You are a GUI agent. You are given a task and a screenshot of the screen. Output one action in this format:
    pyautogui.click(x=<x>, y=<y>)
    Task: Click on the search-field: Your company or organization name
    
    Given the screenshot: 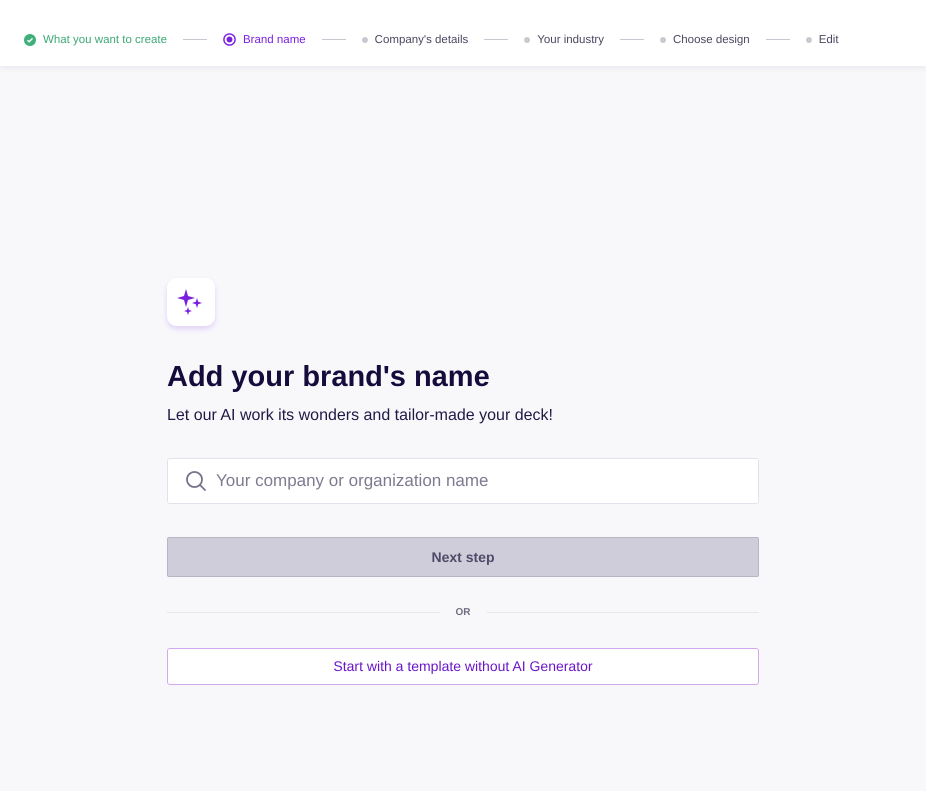 What is the action you would take?
    pyautogui.click(x=463, y=481)
    